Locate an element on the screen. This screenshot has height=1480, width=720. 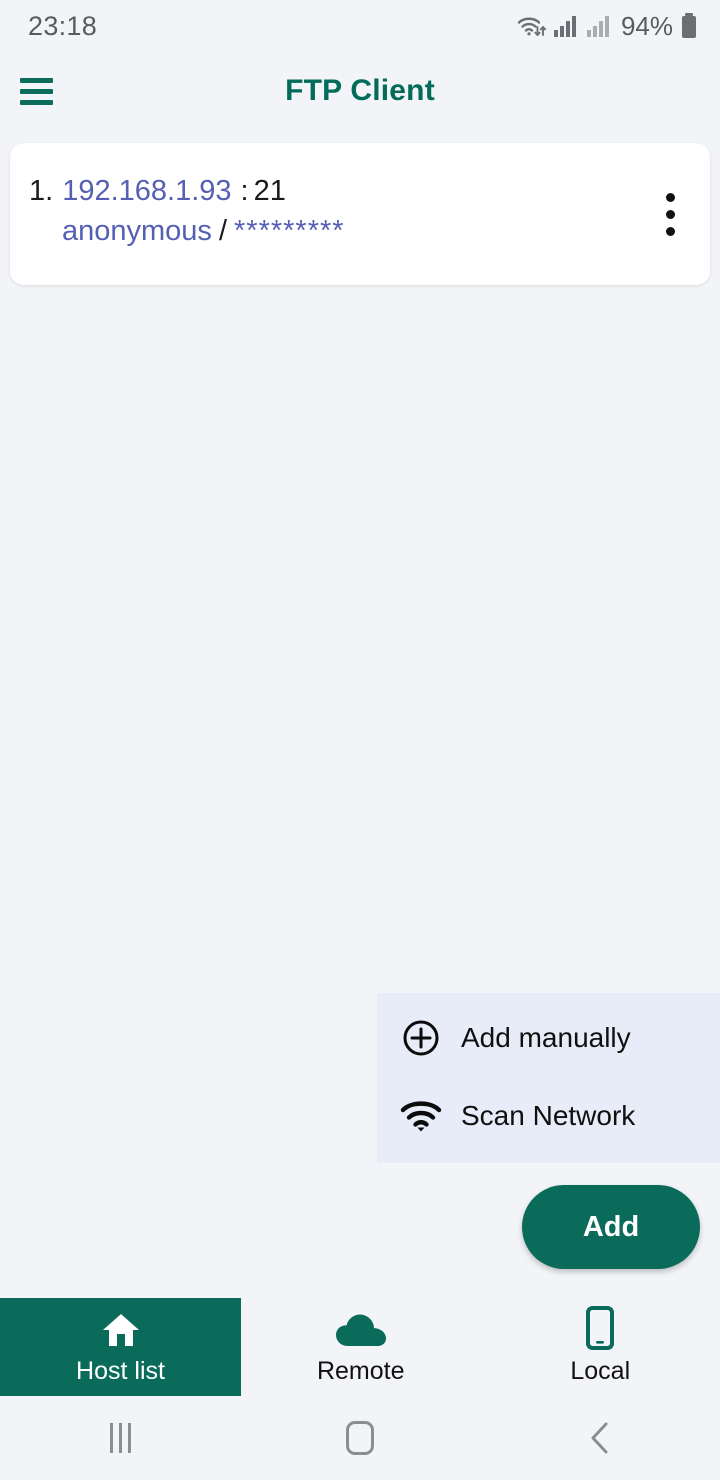
menu-item-label: Add manually is located at coordinates (546, 1037).